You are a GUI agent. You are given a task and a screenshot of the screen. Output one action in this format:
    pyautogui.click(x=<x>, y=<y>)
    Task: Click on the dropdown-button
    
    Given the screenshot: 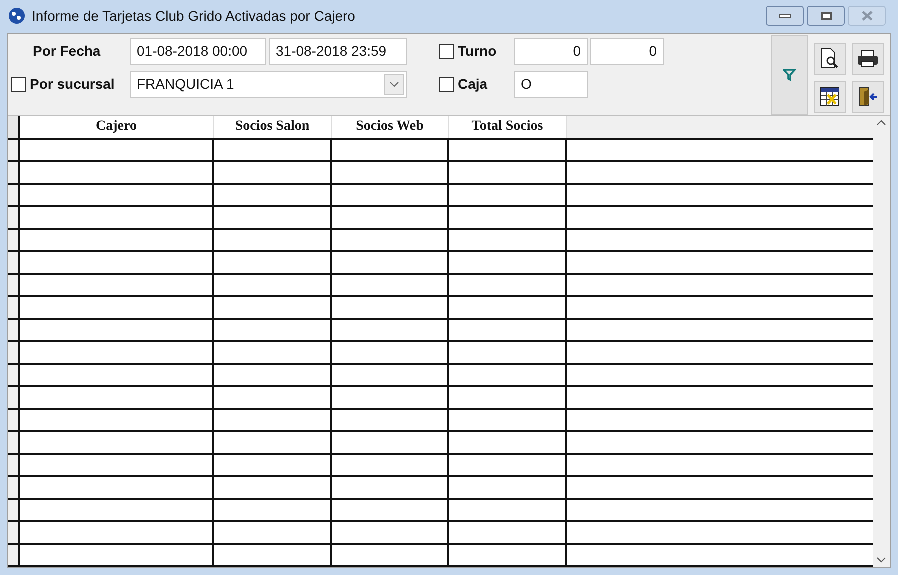 What is the action you would take?
    pyautogui.click(x=394, y=84)
    